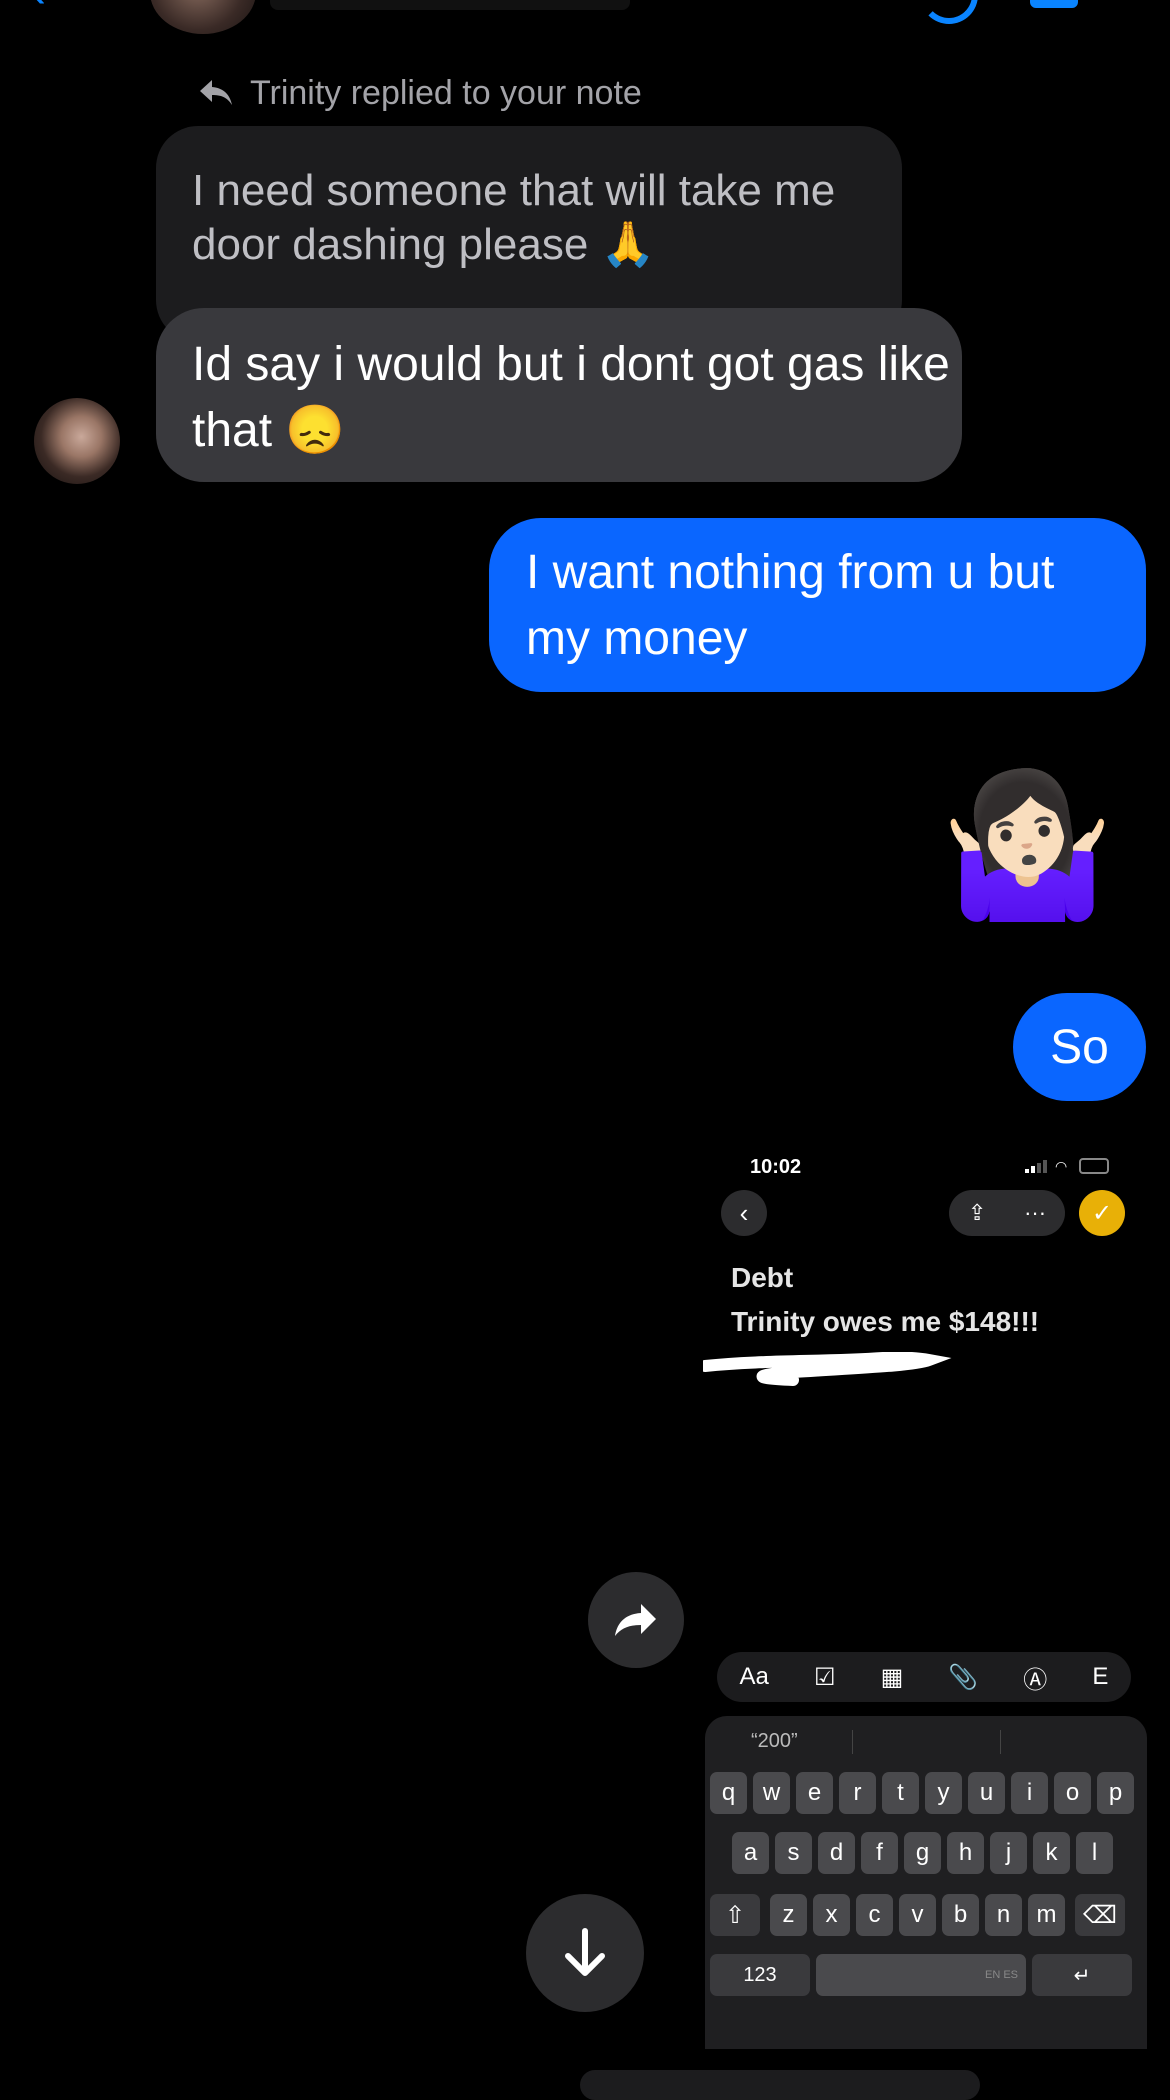  What do you see at coordinates (1061, 1166) in the screenshot?
I see `wifi-icon: ◠` at bounding box center [1061, 1166].